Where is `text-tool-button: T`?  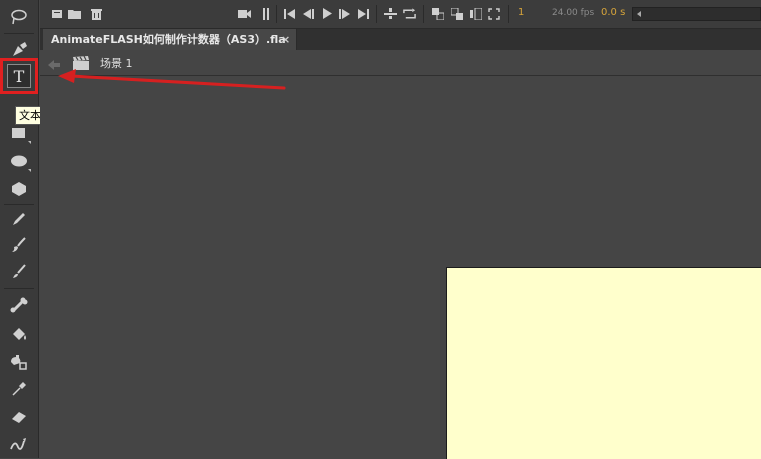 text-tool-button: T is located at coordinates (19, 76).